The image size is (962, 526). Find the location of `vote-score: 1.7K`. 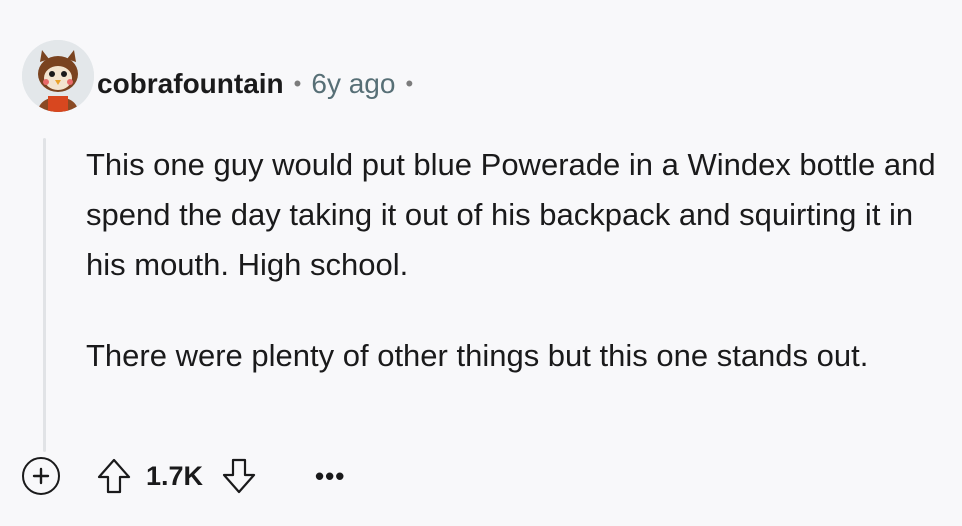

vote-score: 1.7K is located at coordinates (175, 475).